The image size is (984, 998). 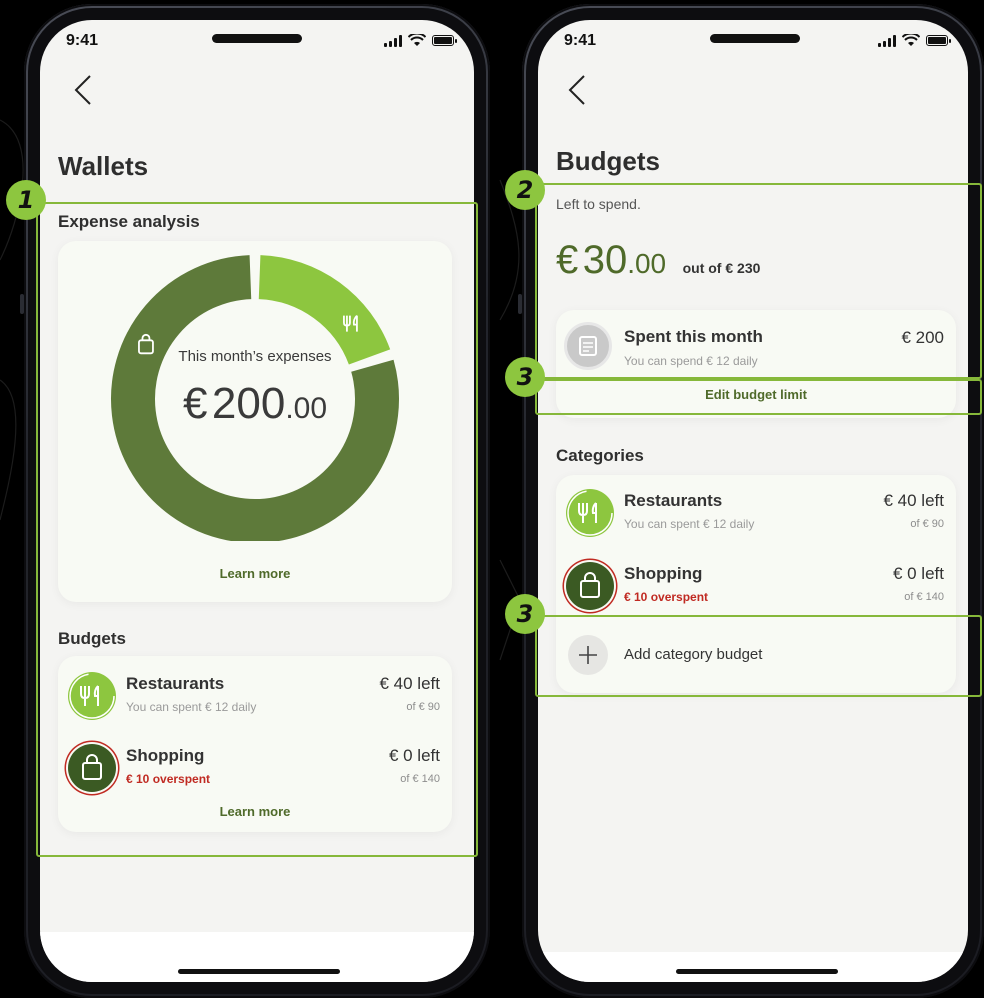 What do you see at coordinates (663, 573) in the screenshot?
I see `category-name: Shopping` at bounding box center [663, 573].